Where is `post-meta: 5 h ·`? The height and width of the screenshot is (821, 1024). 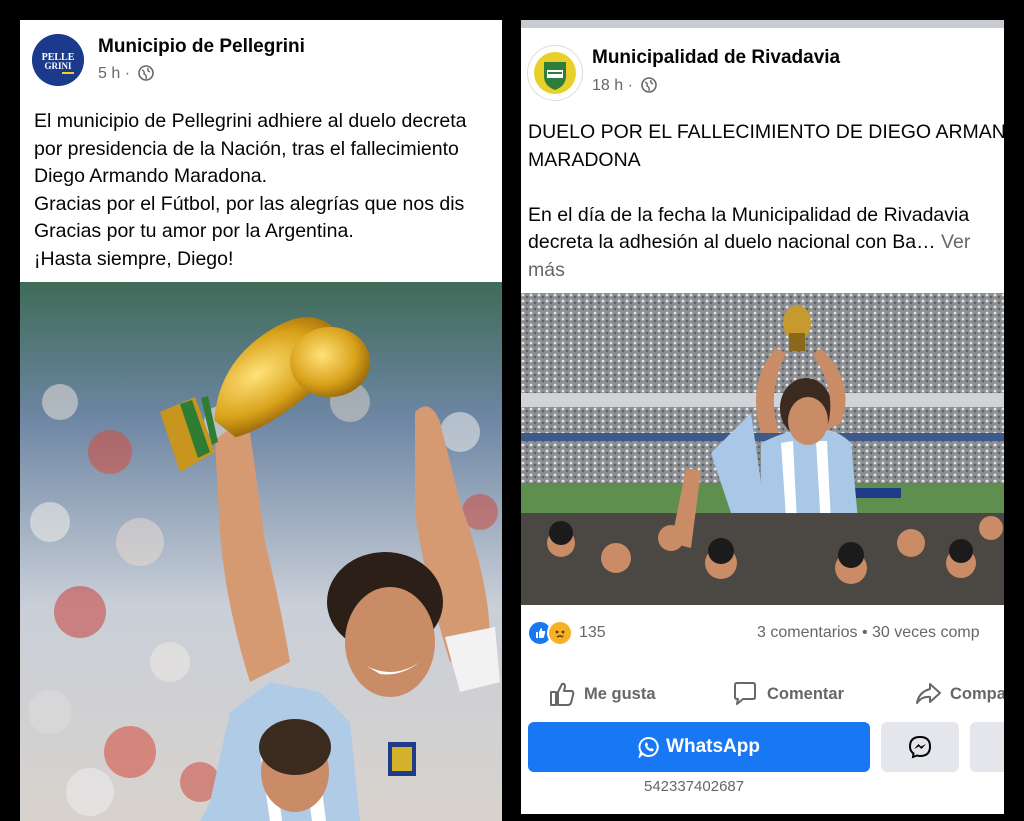
post-meta: 5 h · is located at coordinates (126, 75).